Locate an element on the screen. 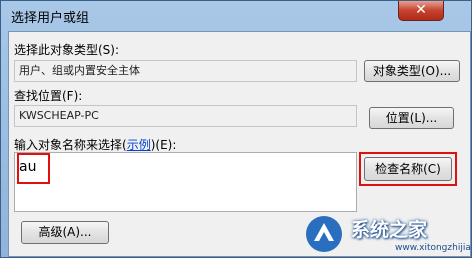 The height and width of the screenshot is (258, 472). location-label: 查找位置(F): is located at coordinates (48, 96).